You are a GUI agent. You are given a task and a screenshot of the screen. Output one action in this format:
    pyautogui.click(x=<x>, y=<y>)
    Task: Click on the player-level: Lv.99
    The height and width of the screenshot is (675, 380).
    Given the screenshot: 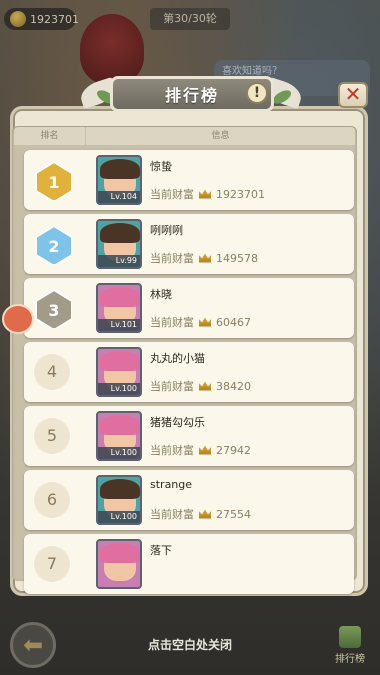 What is the action you would take?
    pyautogui.click(x=119, y=261)
    